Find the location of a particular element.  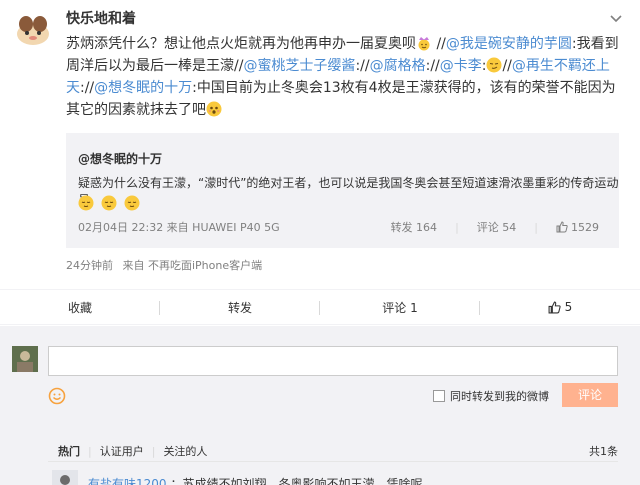

chevron-down-icon is located at coordinates (616, 18).